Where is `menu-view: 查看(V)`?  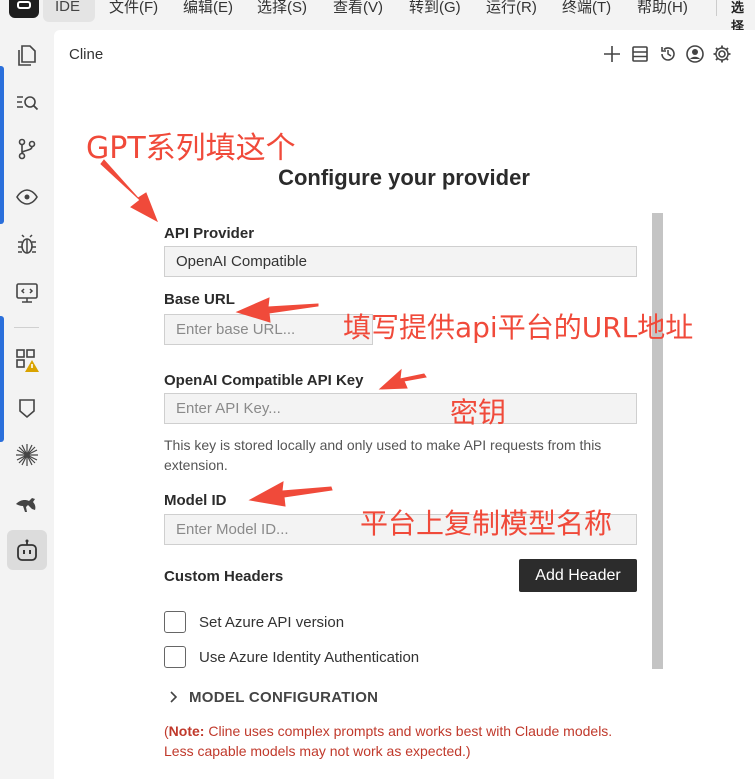 menu-view: 查看(V) is located at coordinates (358, 9).